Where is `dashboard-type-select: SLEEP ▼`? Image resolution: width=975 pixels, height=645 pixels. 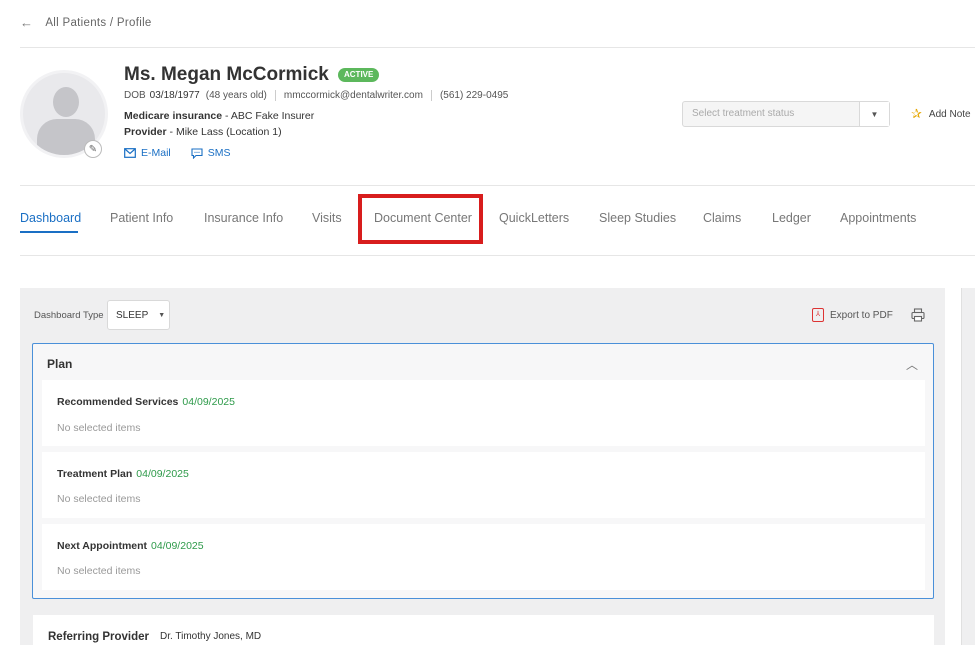 dashboard-type-select: SLEEP ▼ is located at coordinates (138, 315).